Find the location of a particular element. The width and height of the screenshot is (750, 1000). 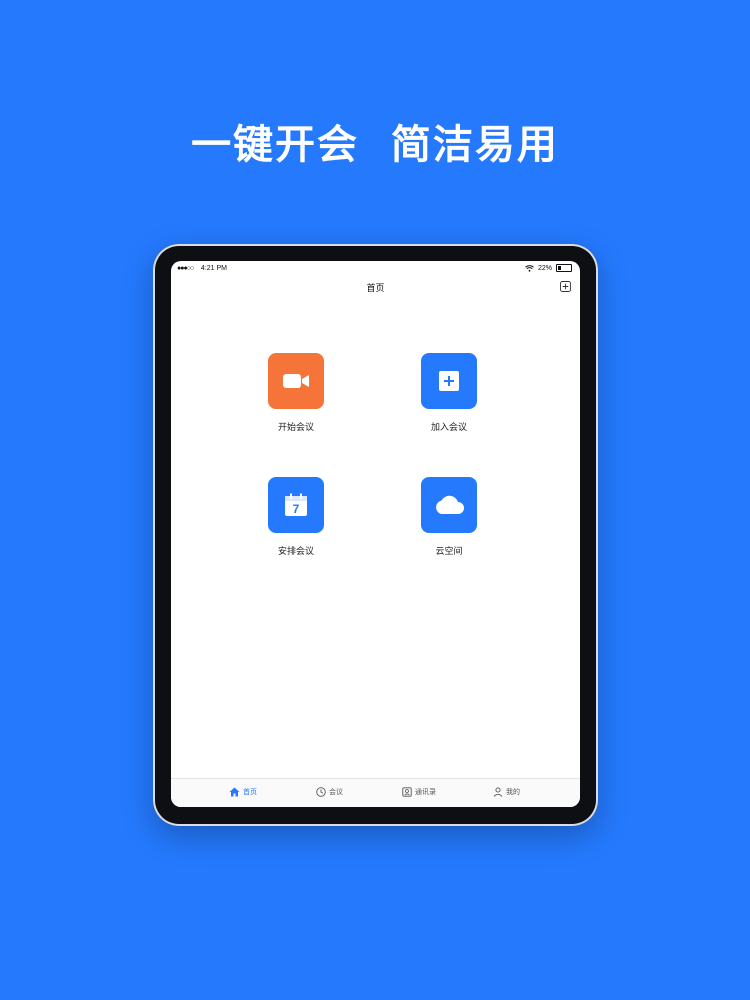

video-camera-icon is located at coordinates (296, 381).